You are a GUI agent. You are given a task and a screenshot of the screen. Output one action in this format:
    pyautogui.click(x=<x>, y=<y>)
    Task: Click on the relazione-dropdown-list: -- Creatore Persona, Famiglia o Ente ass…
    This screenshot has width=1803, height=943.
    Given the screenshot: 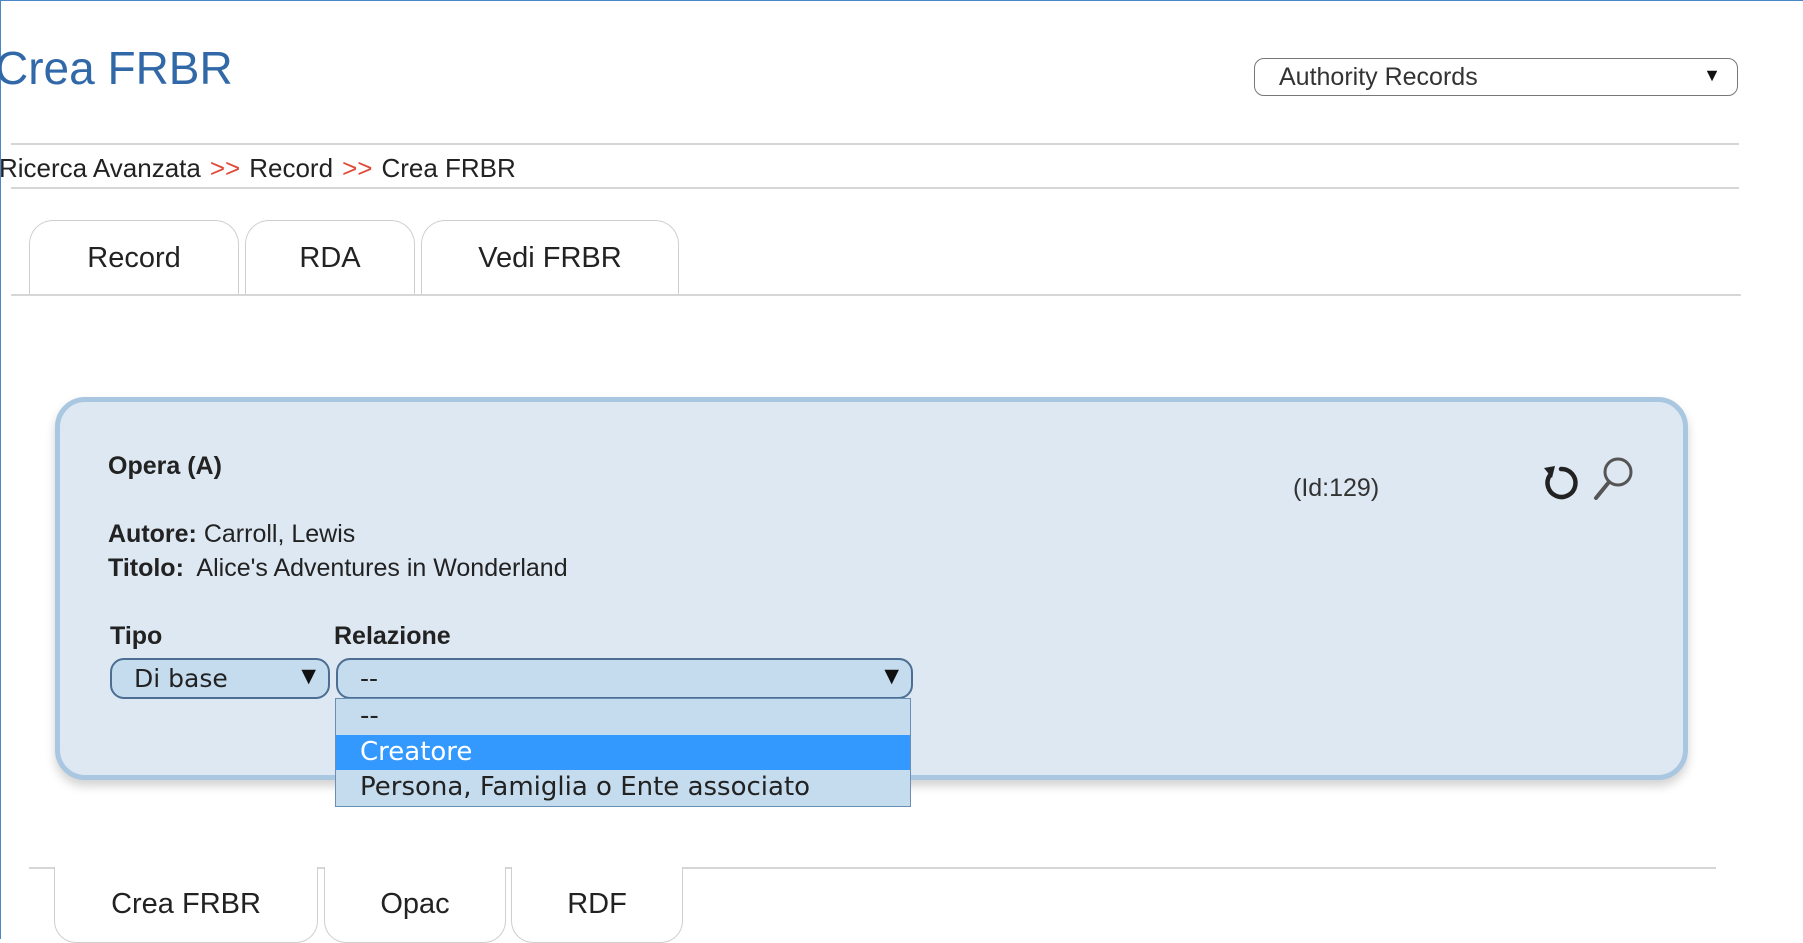 What is the action you would take?
    pyautogui.click(x=623, y=752)
    